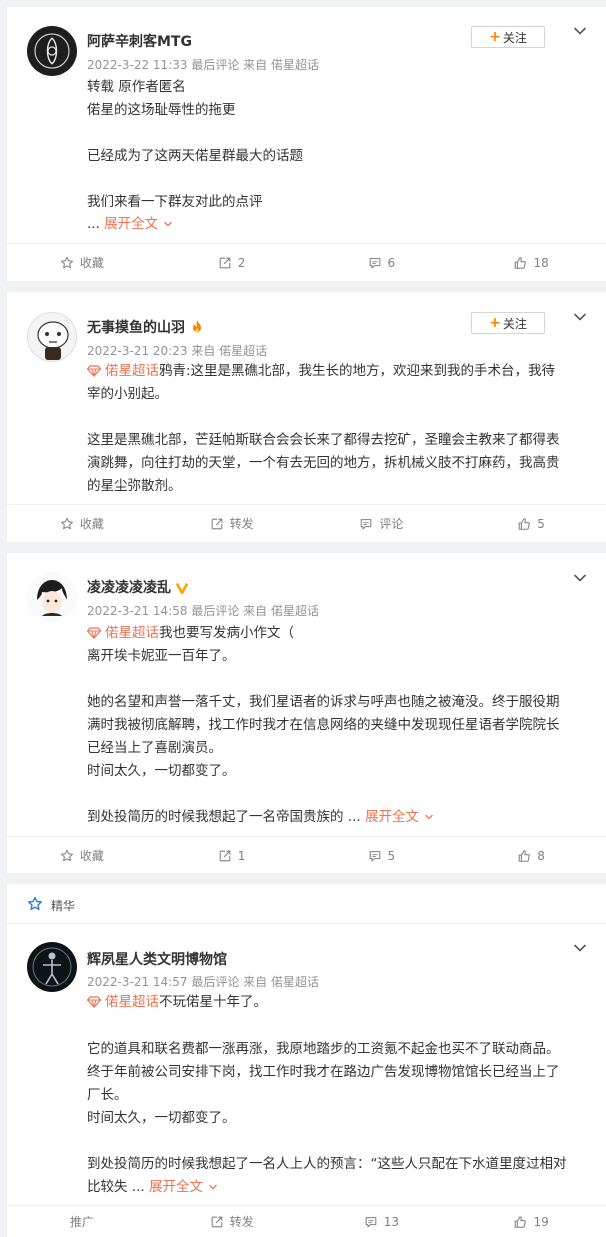 This screenshot has width=606, height=1237. What do you see at coordinates (541, 1221) in the screenshot?
I see `like-count: 19` at bounding box center [541, 1221].